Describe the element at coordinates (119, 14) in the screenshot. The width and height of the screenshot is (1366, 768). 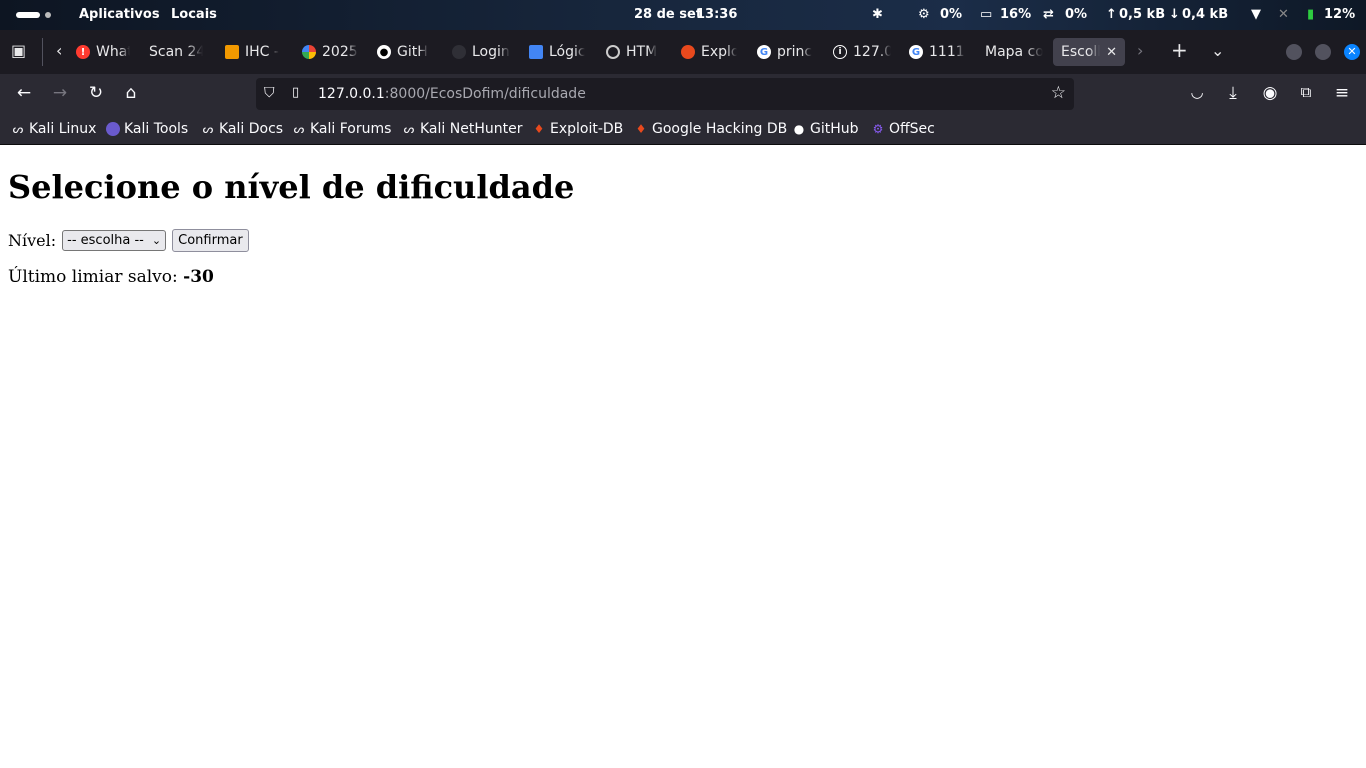
I see `applications-menu: Aplicativos` at that location.